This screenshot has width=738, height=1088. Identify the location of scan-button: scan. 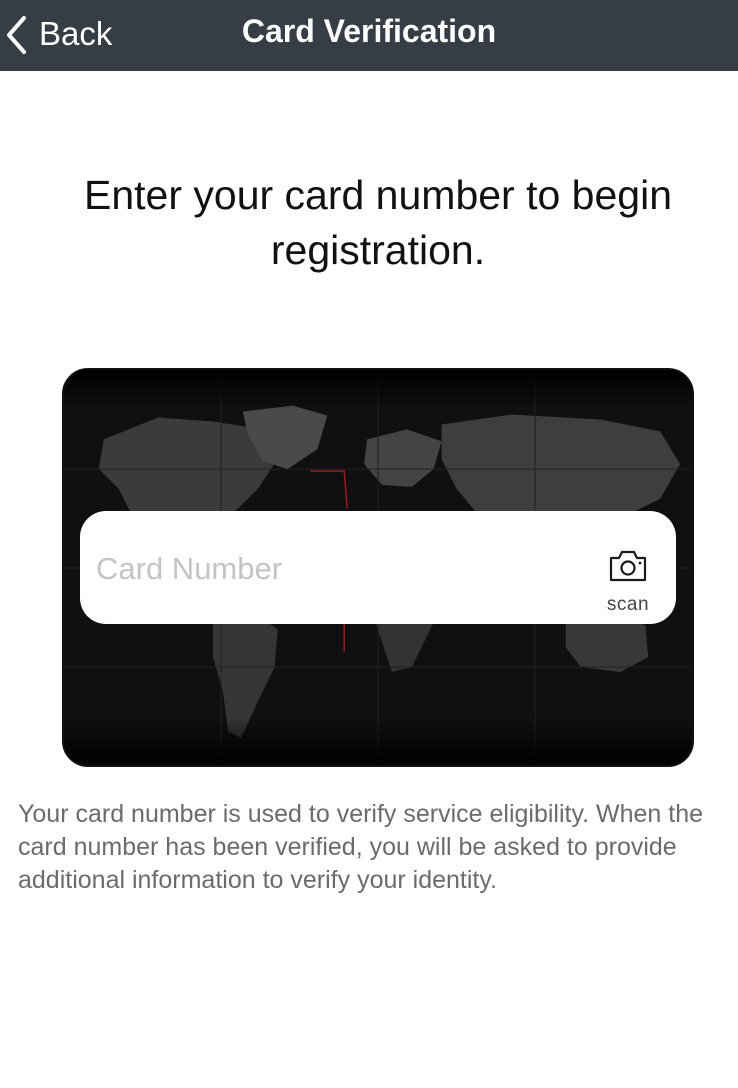
(628, 584).